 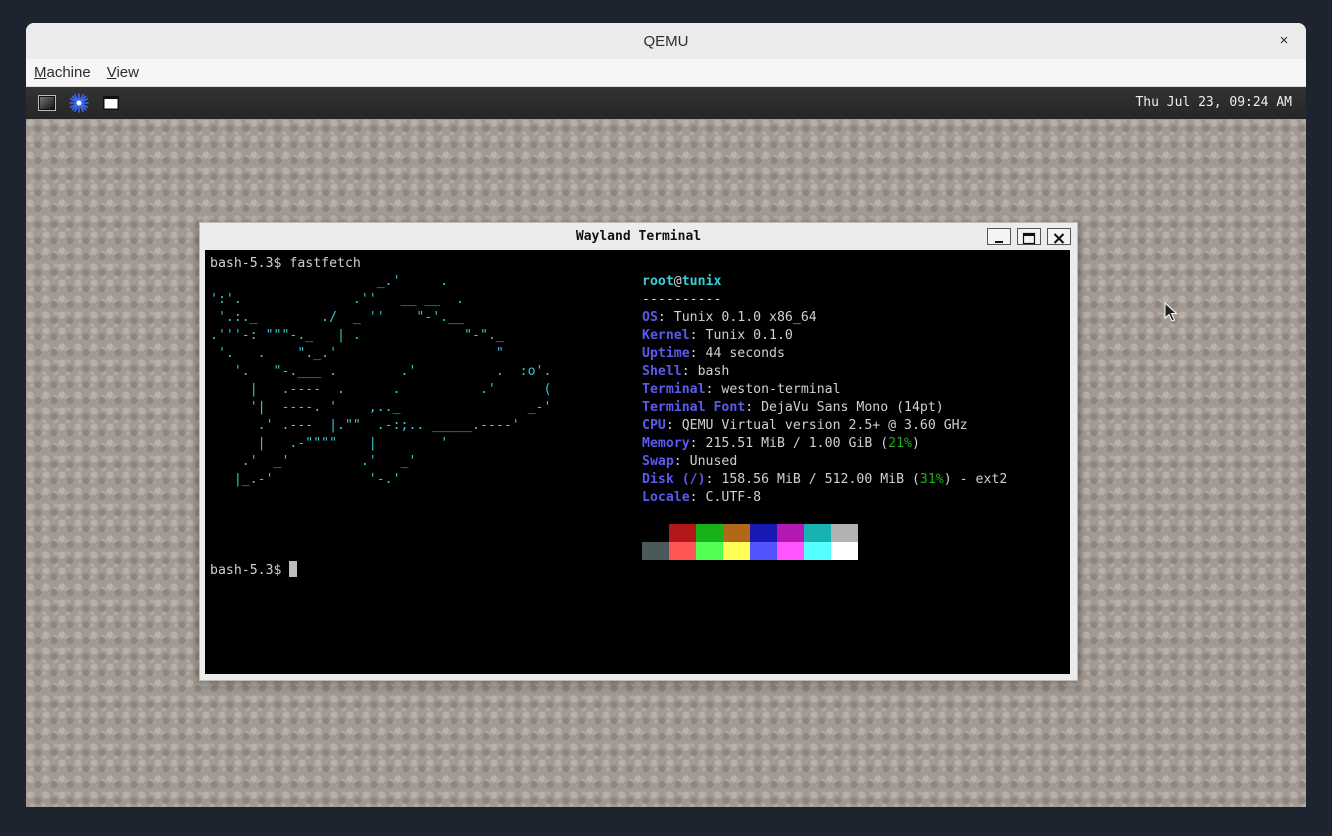 I want to click on menu-view: View, so click(x=123, y=72).